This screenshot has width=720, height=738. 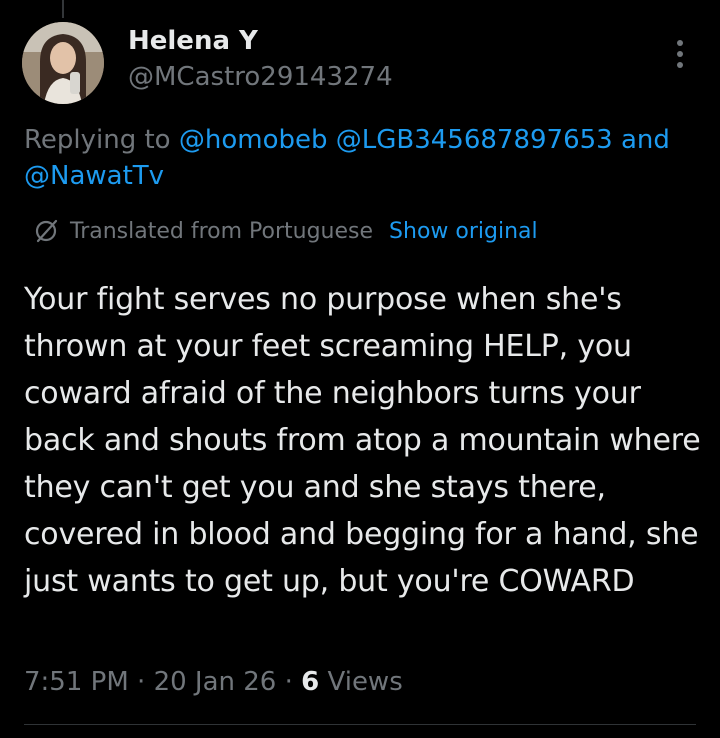 I want to click on globe-icon, so click(x=46, y=231).